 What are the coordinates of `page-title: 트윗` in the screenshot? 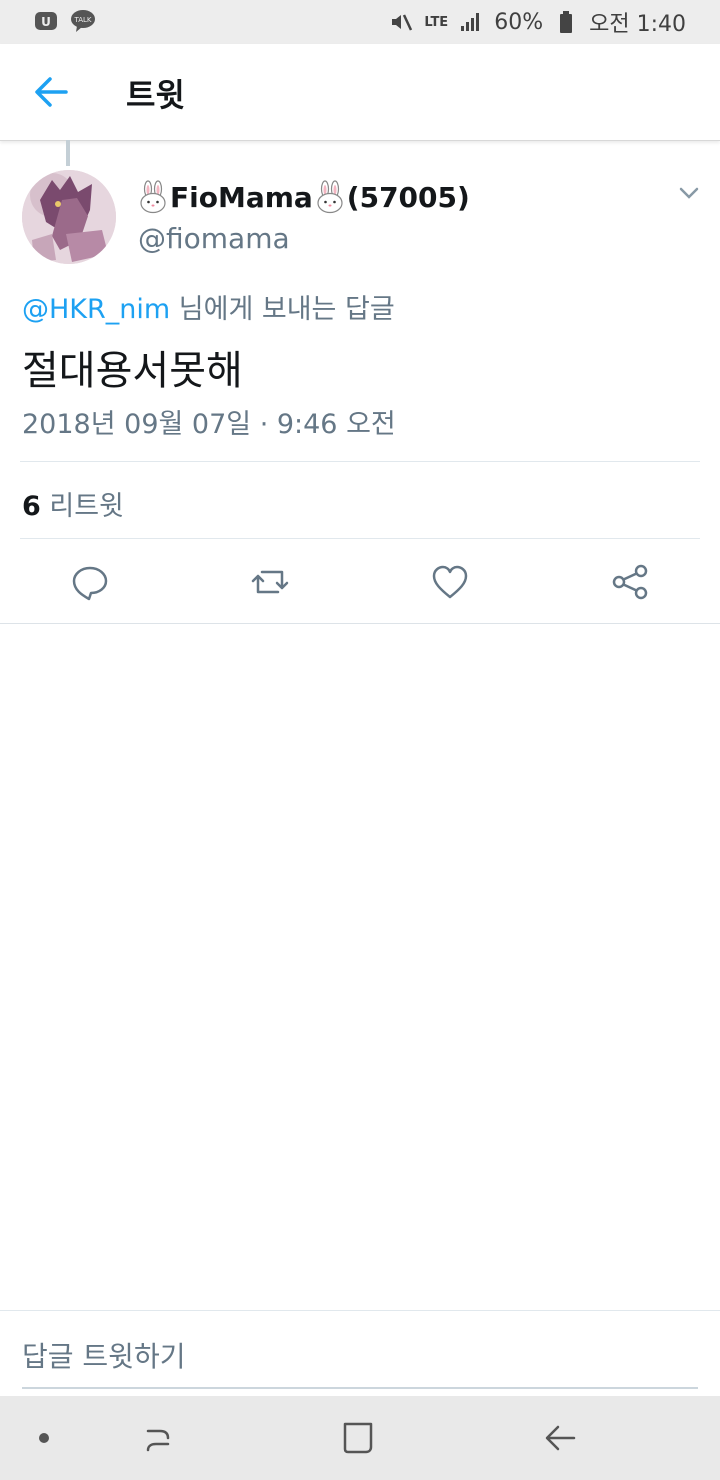 It's located at (155, 95).